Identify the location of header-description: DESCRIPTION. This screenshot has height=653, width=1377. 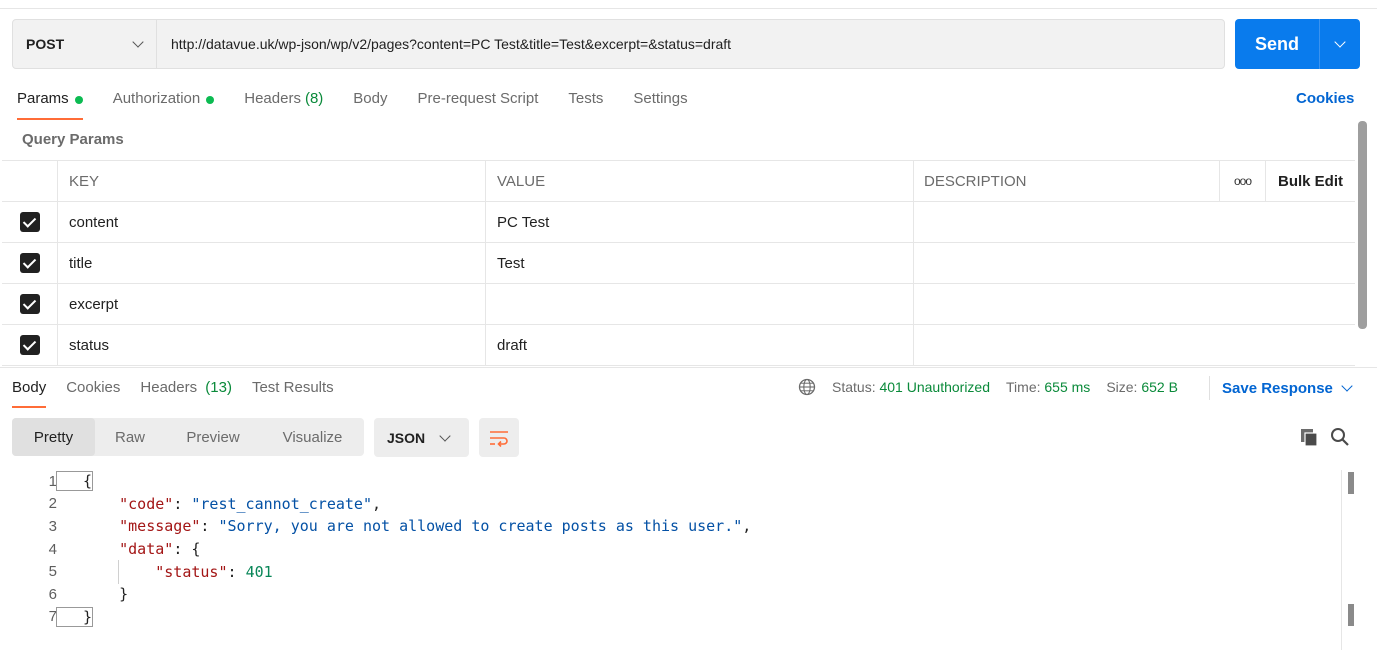
(1067, 181).